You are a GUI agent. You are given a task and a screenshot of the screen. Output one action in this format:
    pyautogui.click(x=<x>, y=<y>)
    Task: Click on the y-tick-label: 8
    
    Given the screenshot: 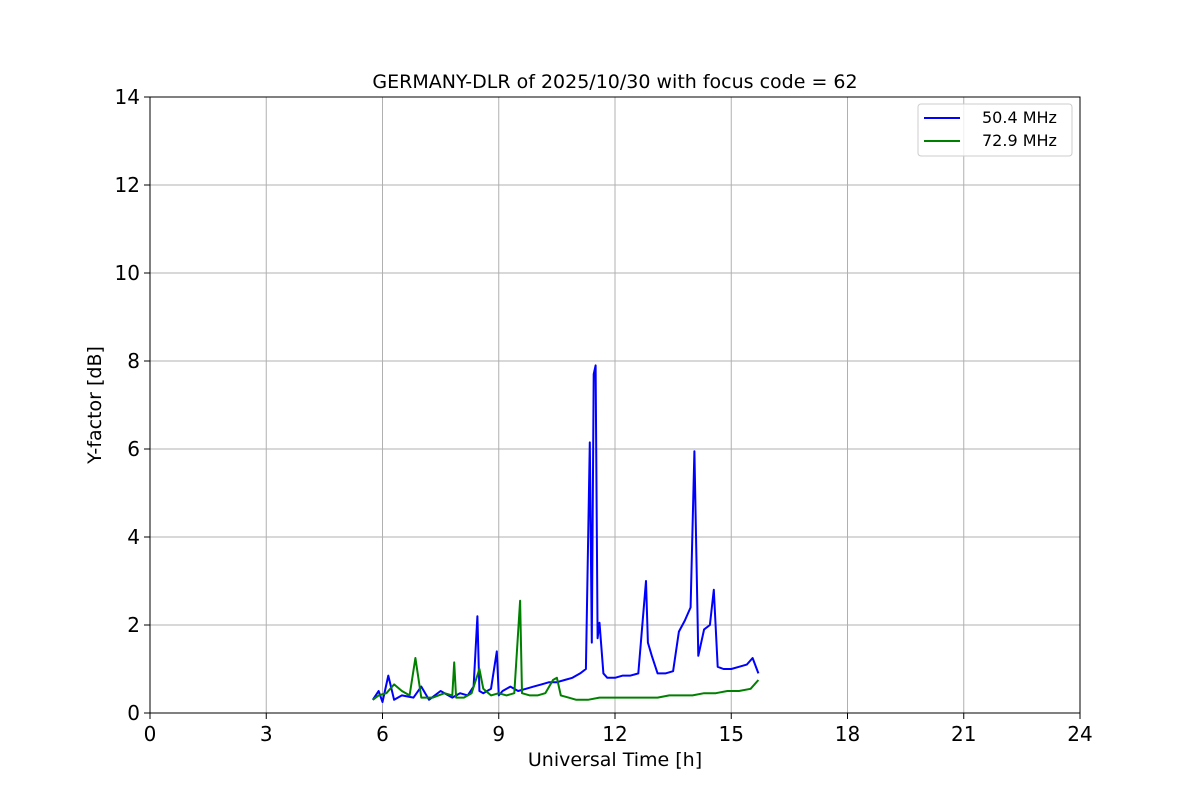 What is the action you would take?
    pyautogui.click(x=133, y=361)
    